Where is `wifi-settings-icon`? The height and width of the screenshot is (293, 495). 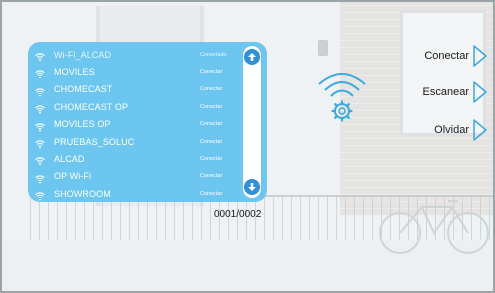 wifi-settings-icon is located at coordinates (342, 97).